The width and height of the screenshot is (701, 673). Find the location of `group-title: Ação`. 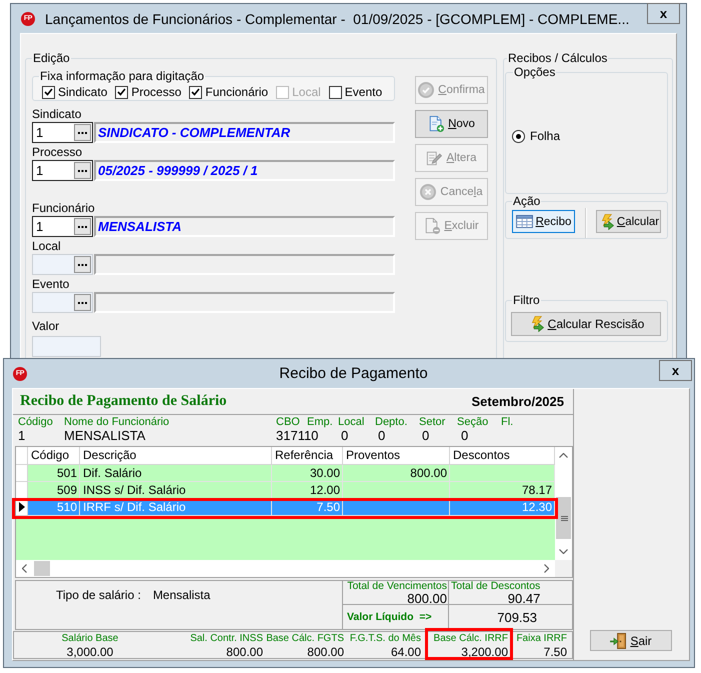

group-title: Ação is located at coordinates (527, 201).